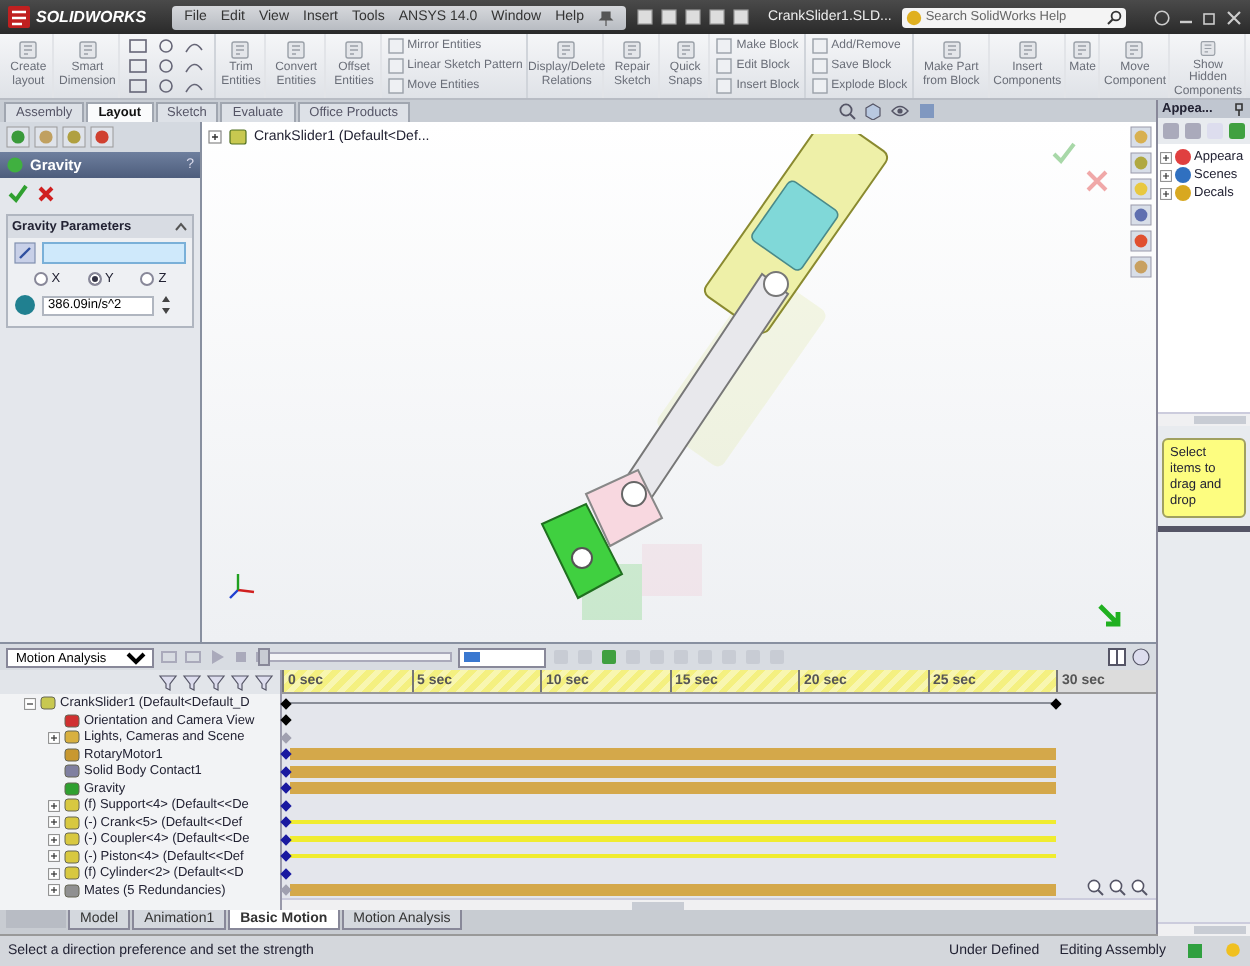  Describe the element at coordinates (1110, 616) in the screenshot. I see `arrow-icon` at that location.